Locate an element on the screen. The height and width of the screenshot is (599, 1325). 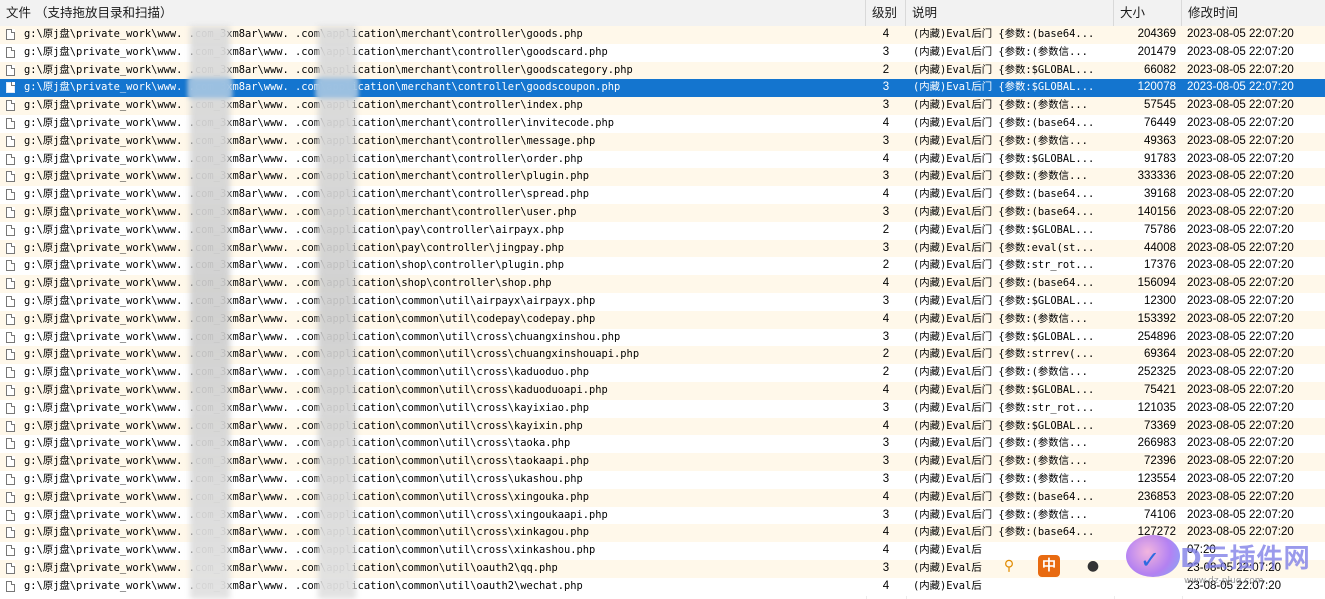
size-cell: 266983 is located at coordinates (1156, 443).